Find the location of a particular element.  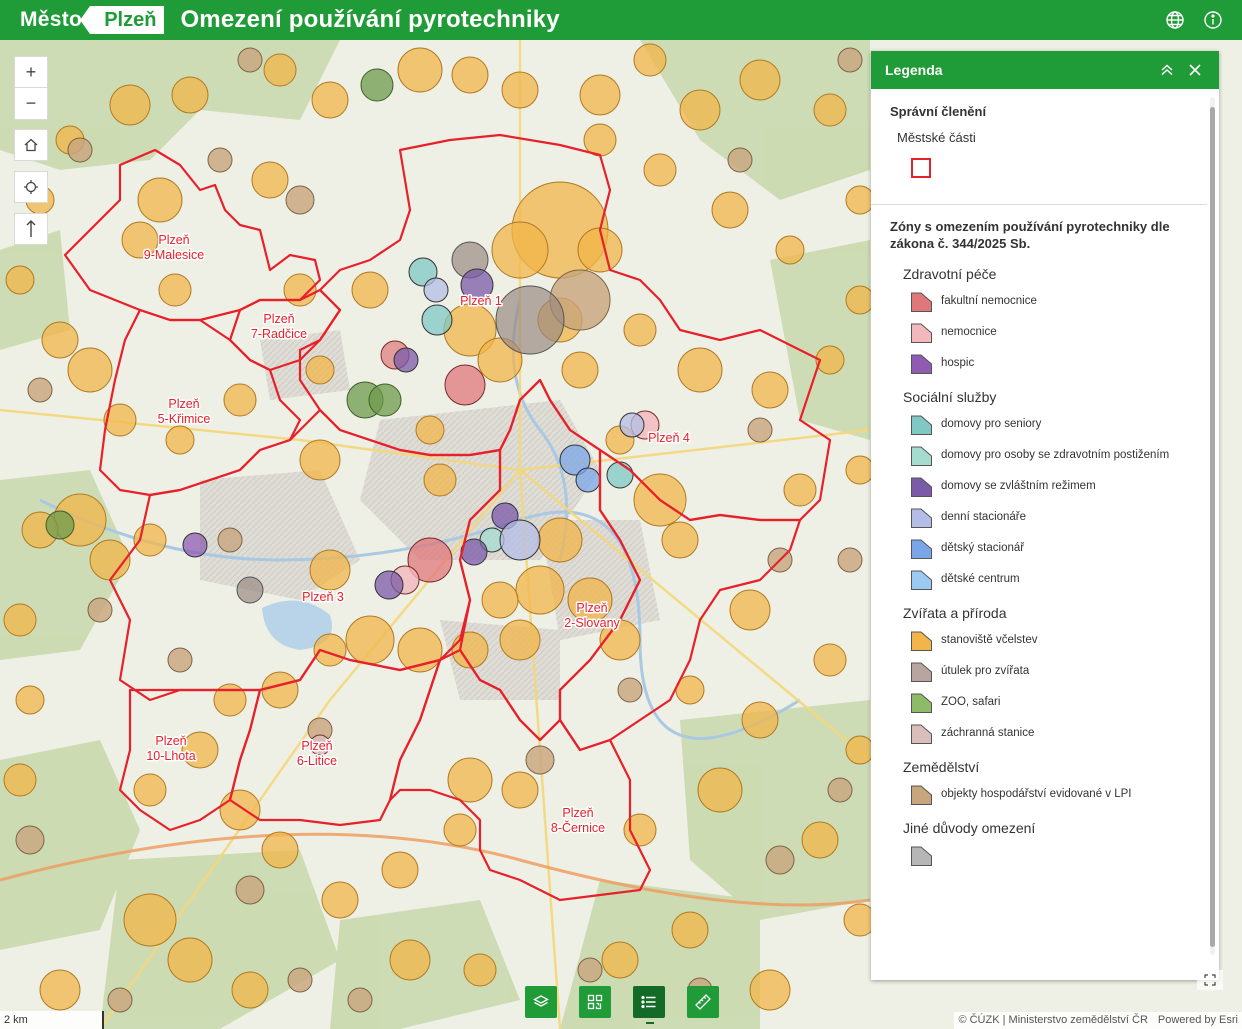

legend-item-label: domovy se zvláštním režimem is located at coordinates (1018, 486).